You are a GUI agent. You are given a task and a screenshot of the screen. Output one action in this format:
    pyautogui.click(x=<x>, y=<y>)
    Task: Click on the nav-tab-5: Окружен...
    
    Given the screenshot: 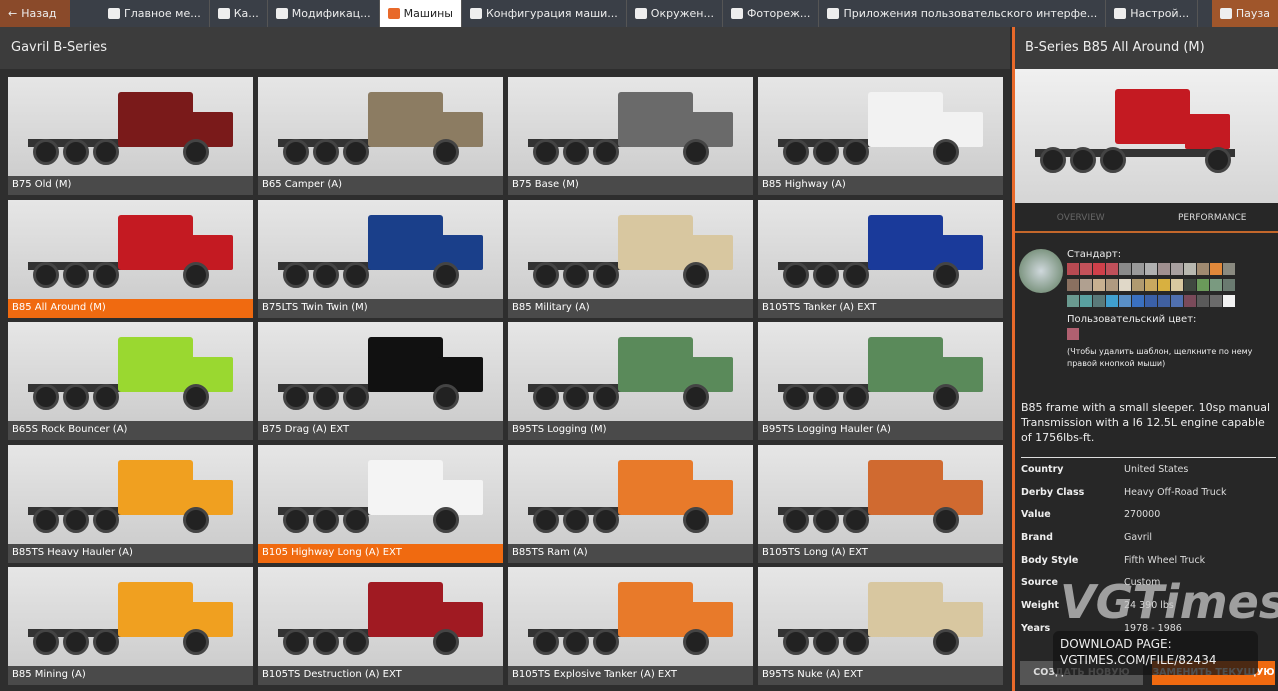 What is the action you would take?
    pyautogui.click(x=675, y=13)
    